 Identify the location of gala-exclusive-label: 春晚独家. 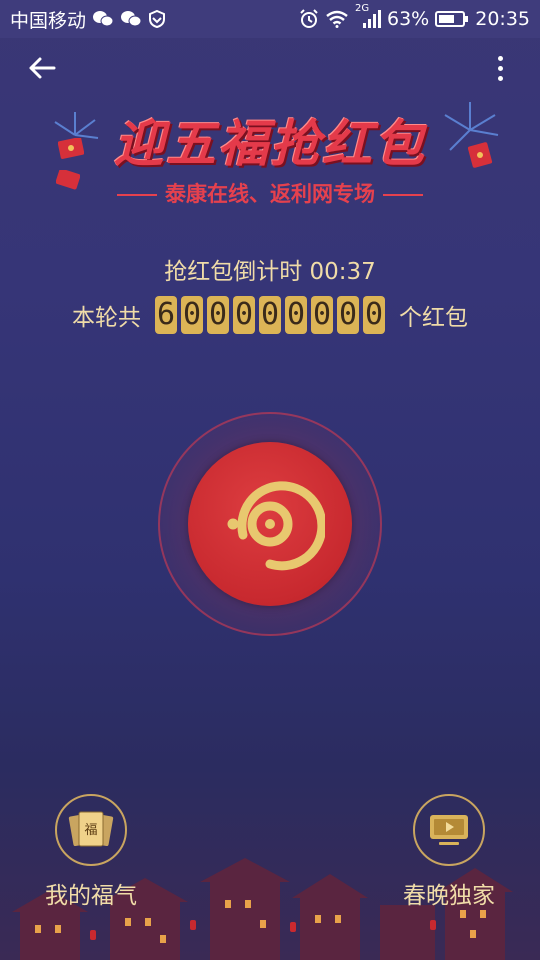
(449, 896).